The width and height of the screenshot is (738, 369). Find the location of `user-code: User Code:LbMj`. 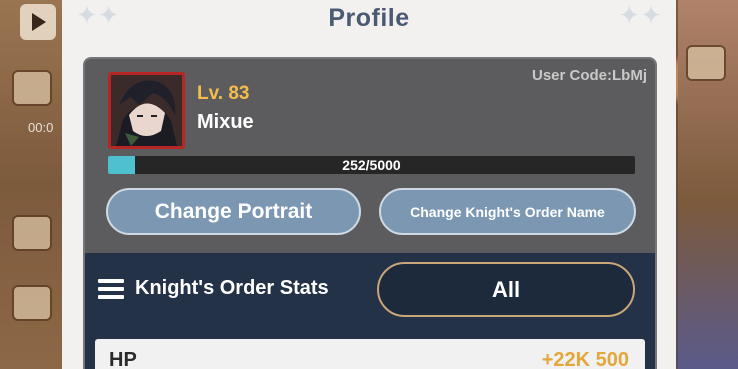

user-code: User Code:LbMj is located at coordinates (589, 75).